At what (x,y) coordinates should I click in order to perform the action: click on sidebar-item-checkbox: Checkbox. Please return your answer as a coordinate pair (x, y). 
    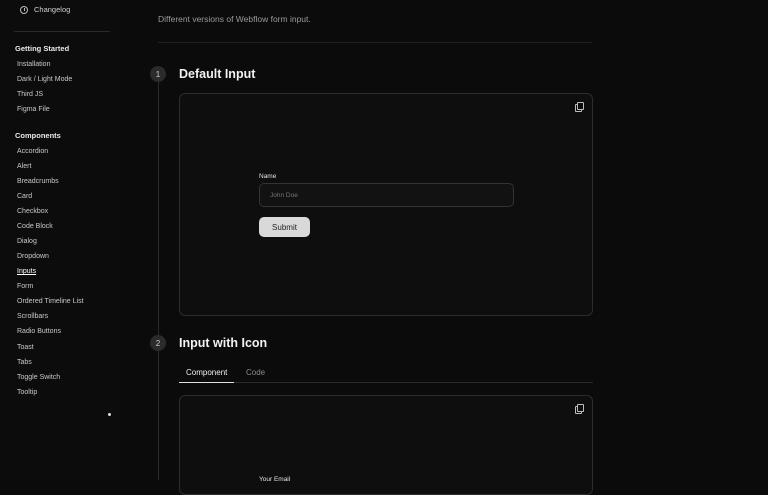
    Looking at the image, I should click on (32, 211).